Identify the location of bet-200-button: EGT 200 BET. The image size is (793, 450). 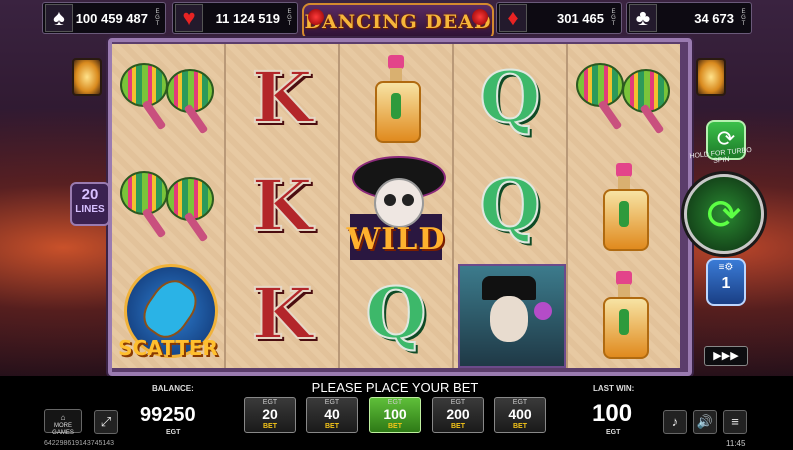
(458, 415).